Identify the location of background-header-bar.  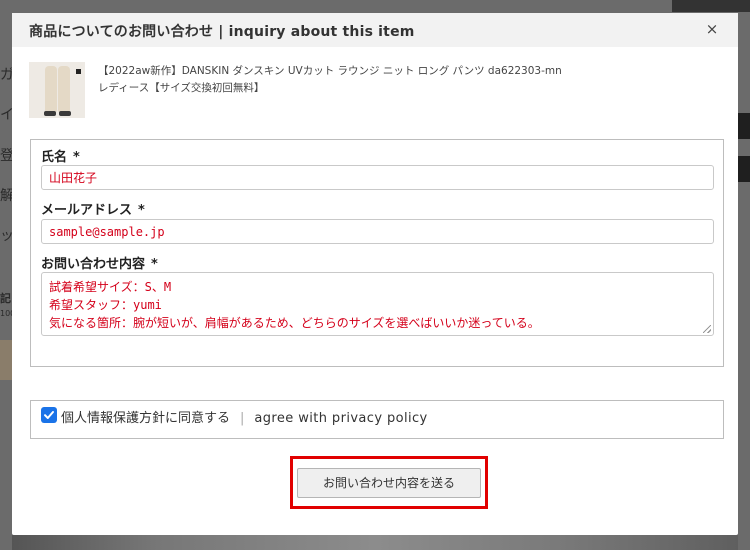
(711, 6).